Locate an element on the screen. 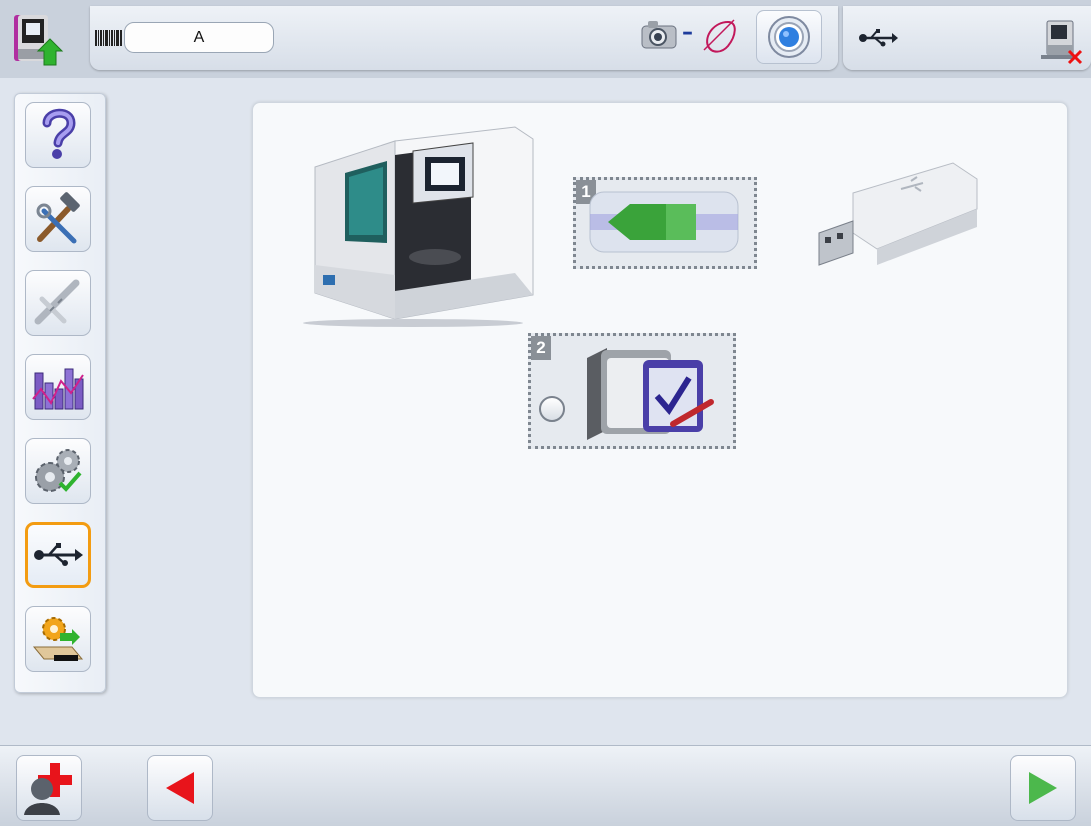 This screenshot has width=1091, height=826. back-button is located at coordinates (180, 788).